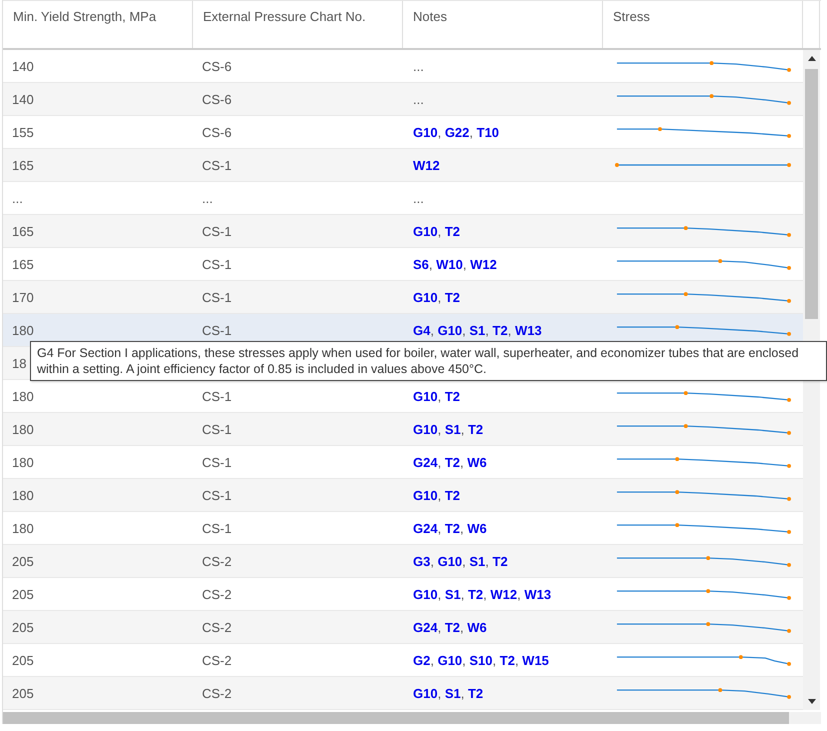 Image resolution: width=827 pixels, height=731 pixels. I want to click on table-row: 205 CS-2 G10, S1, T2, so click(403, 693).